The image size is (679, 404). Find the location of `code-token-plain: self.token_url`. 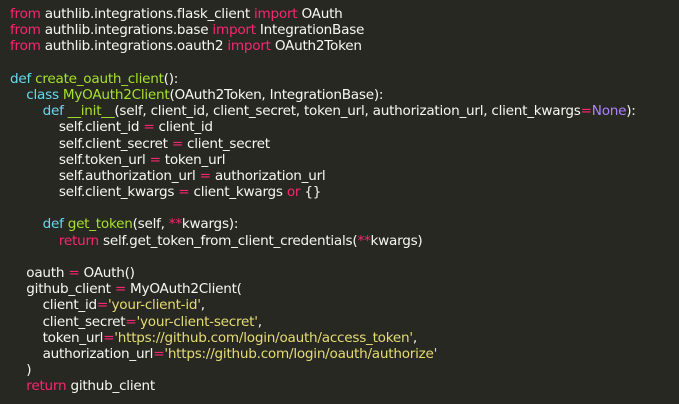

code-token-plain: self.token_url is located at coordinates (80, 159).